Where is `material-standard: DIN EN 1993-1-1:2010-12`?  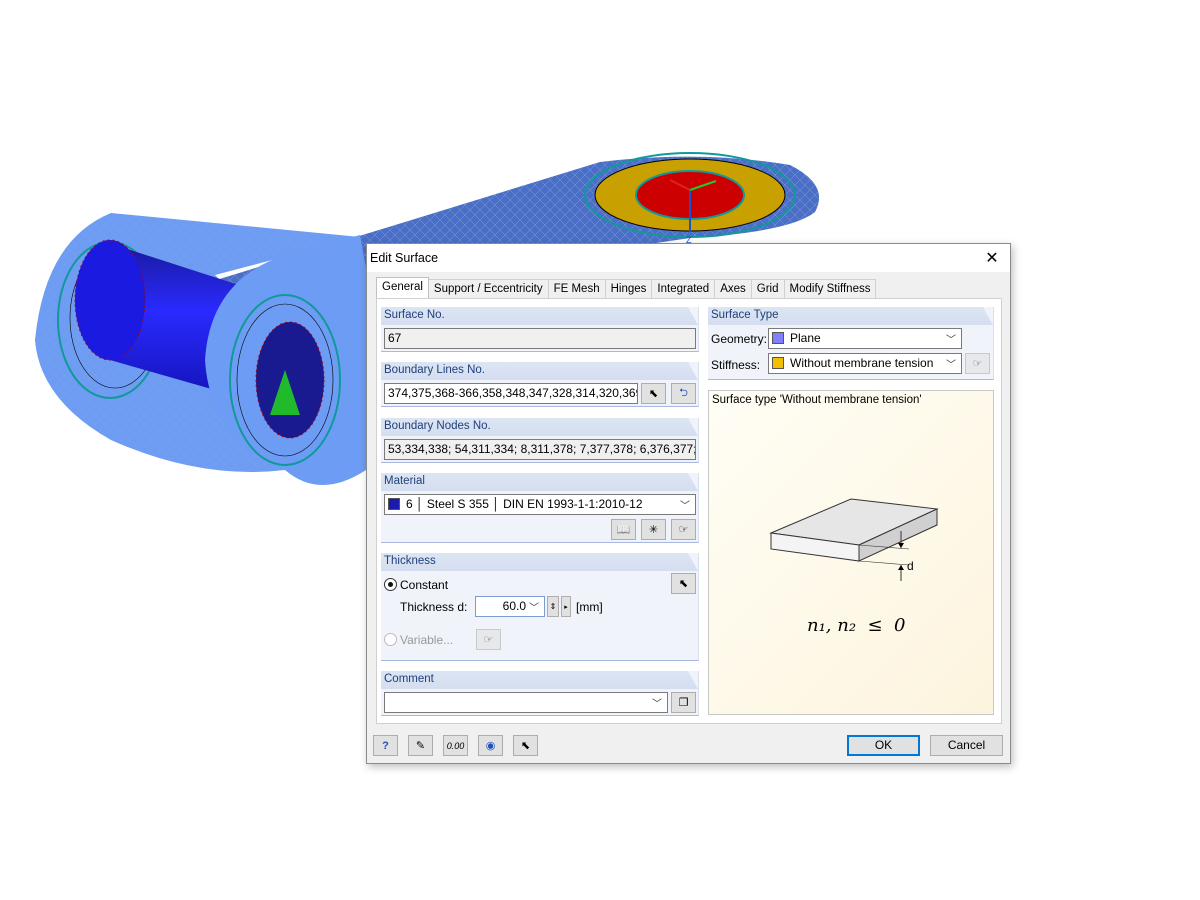
material-standard: DIN EN 1993-1-1:2010-12 is located at coordinates (573, 504).